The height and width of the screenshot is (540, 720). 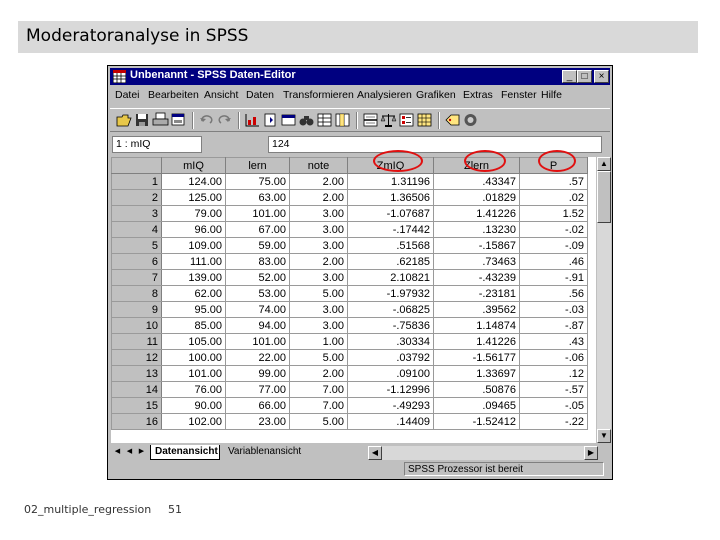 What do you see at coordinates (390, 389) in the screenshot?
I see `data-cell: -1.12996` at bounding box center [390, 389].